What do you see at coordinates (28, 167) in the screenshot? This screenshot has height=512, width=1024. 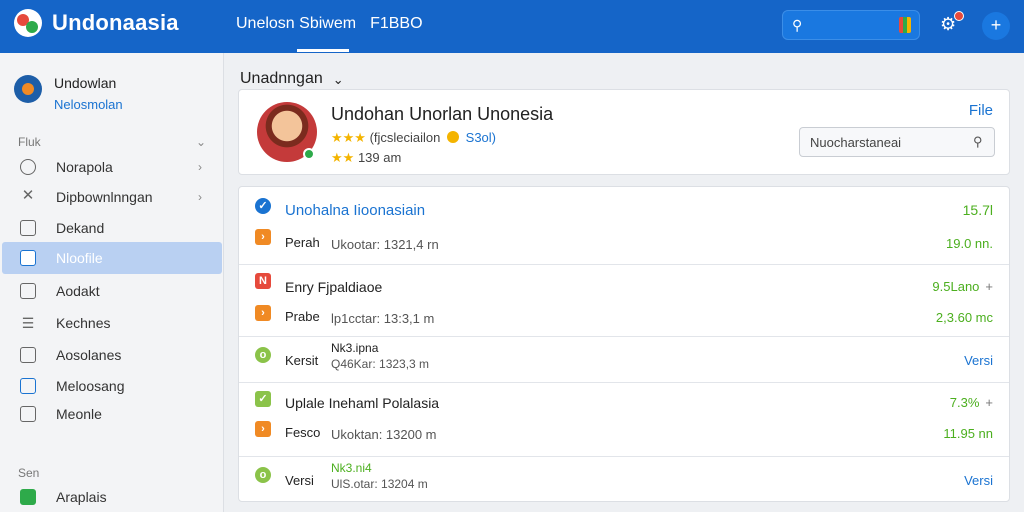 I see `pin-icon` at bounding box center [28, 167].